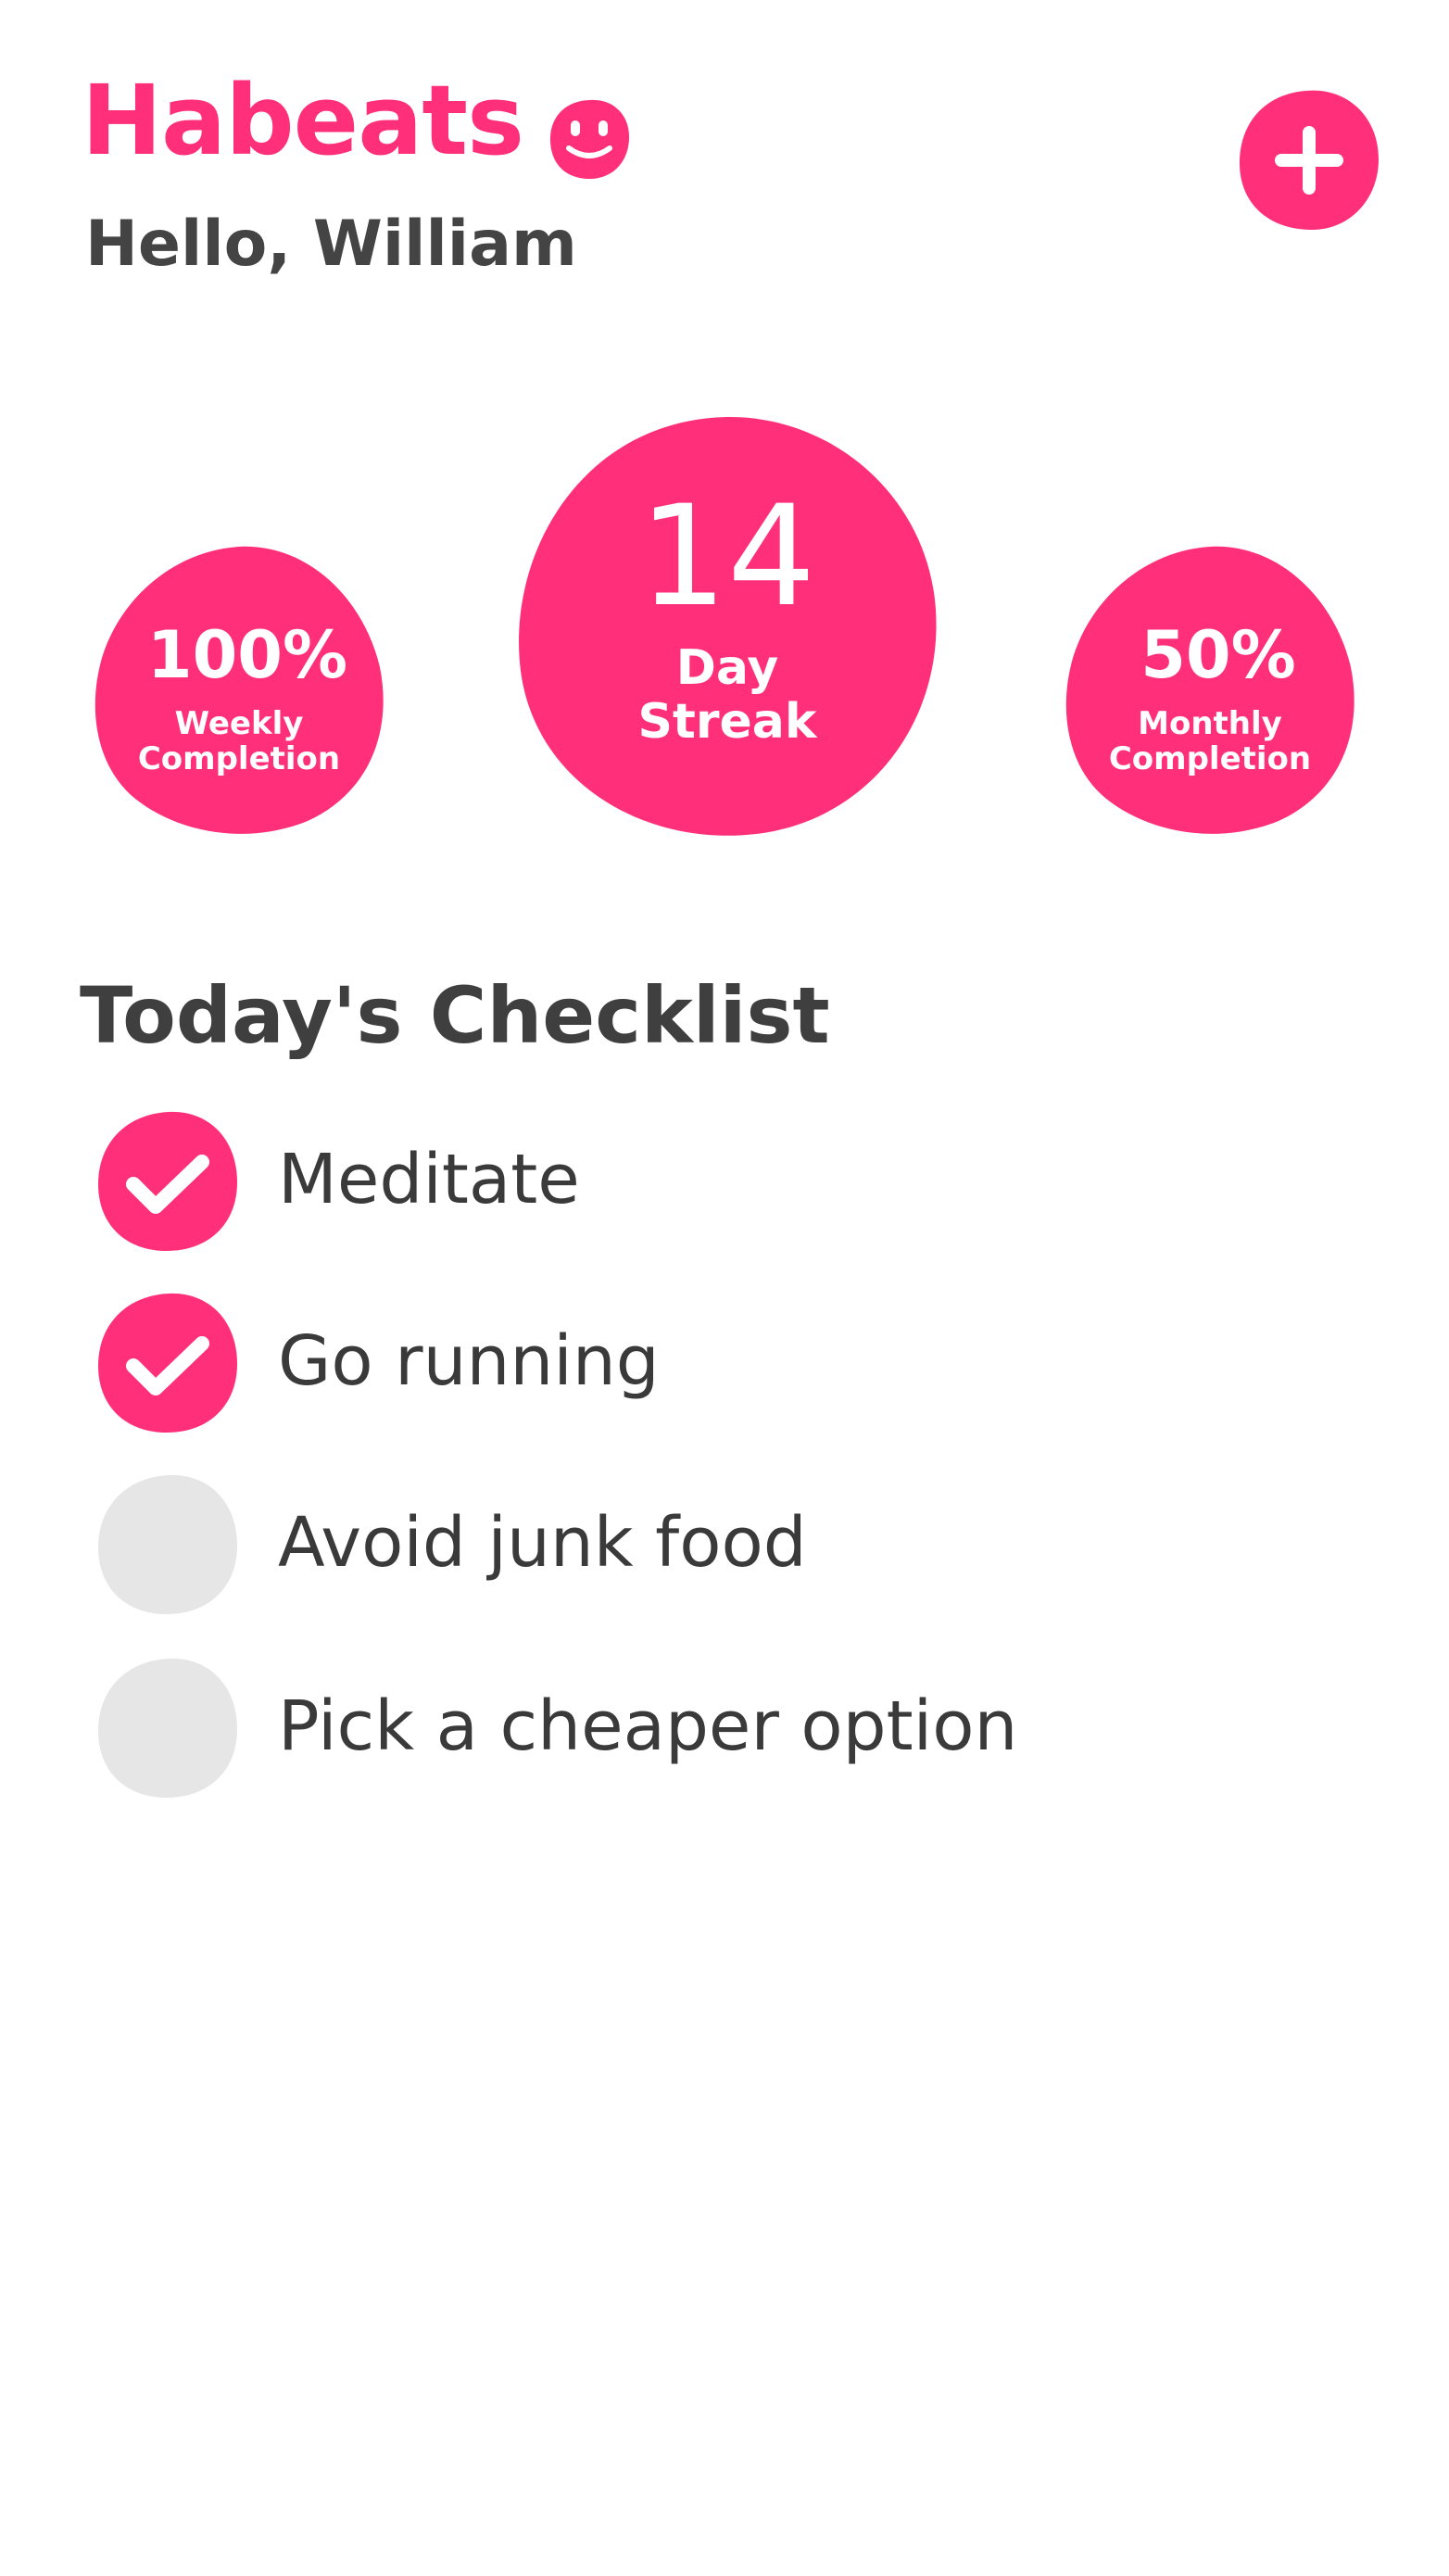  Describe the element at coordinates (429, 1179) in the screenshot. I see `checklist-item-label: Meditate` at that location.